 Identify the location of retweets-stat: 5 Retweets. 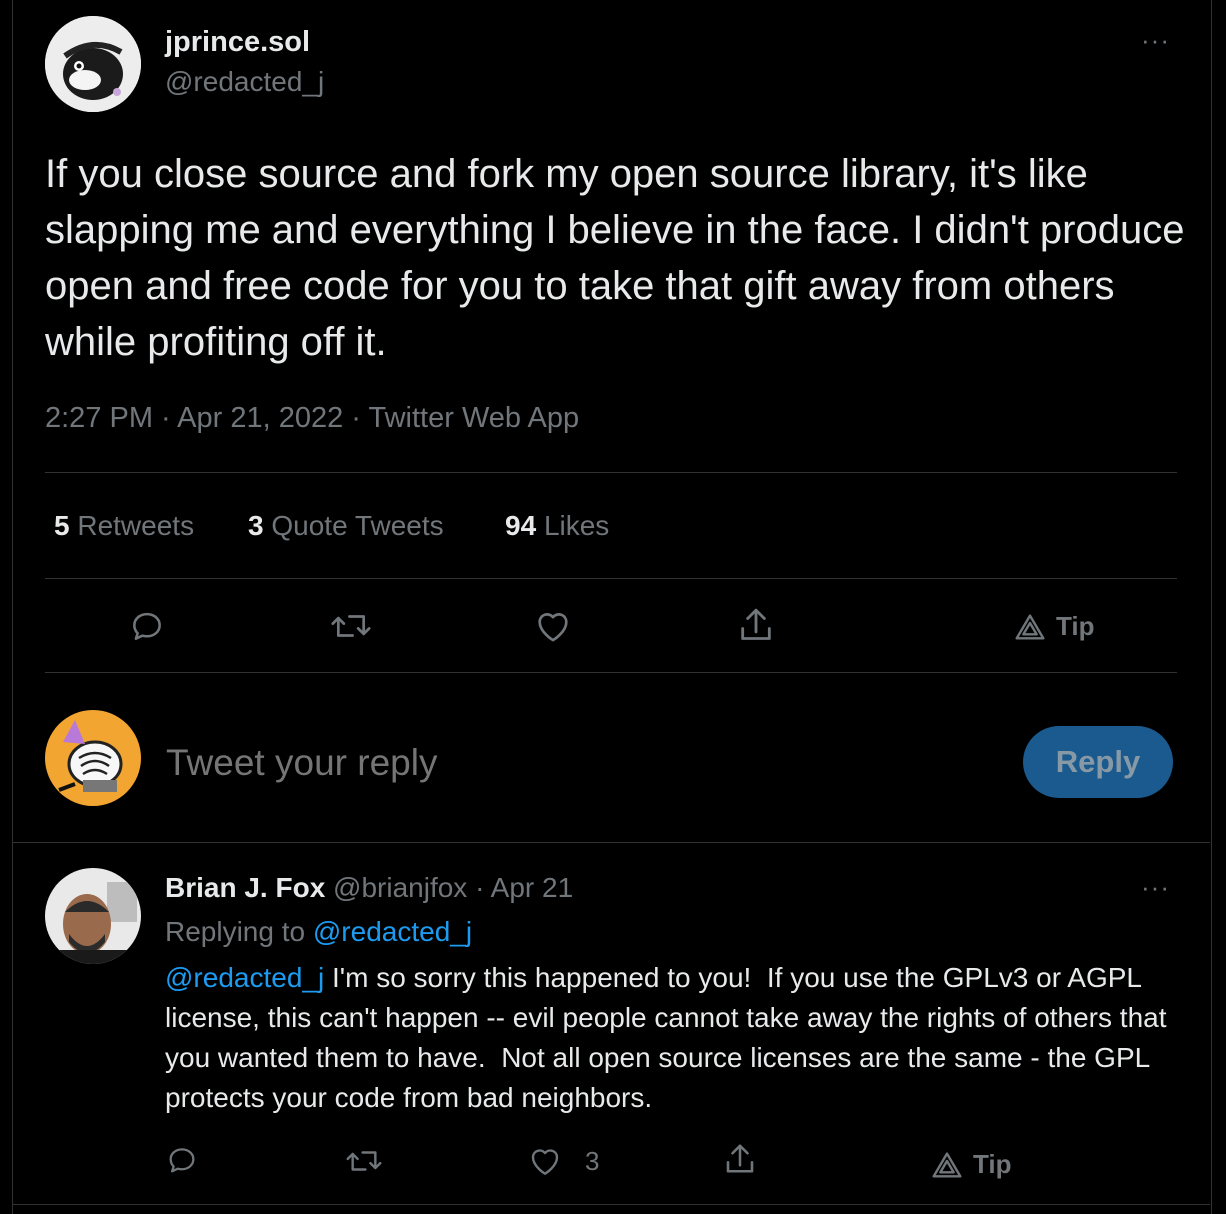
(124, 526).